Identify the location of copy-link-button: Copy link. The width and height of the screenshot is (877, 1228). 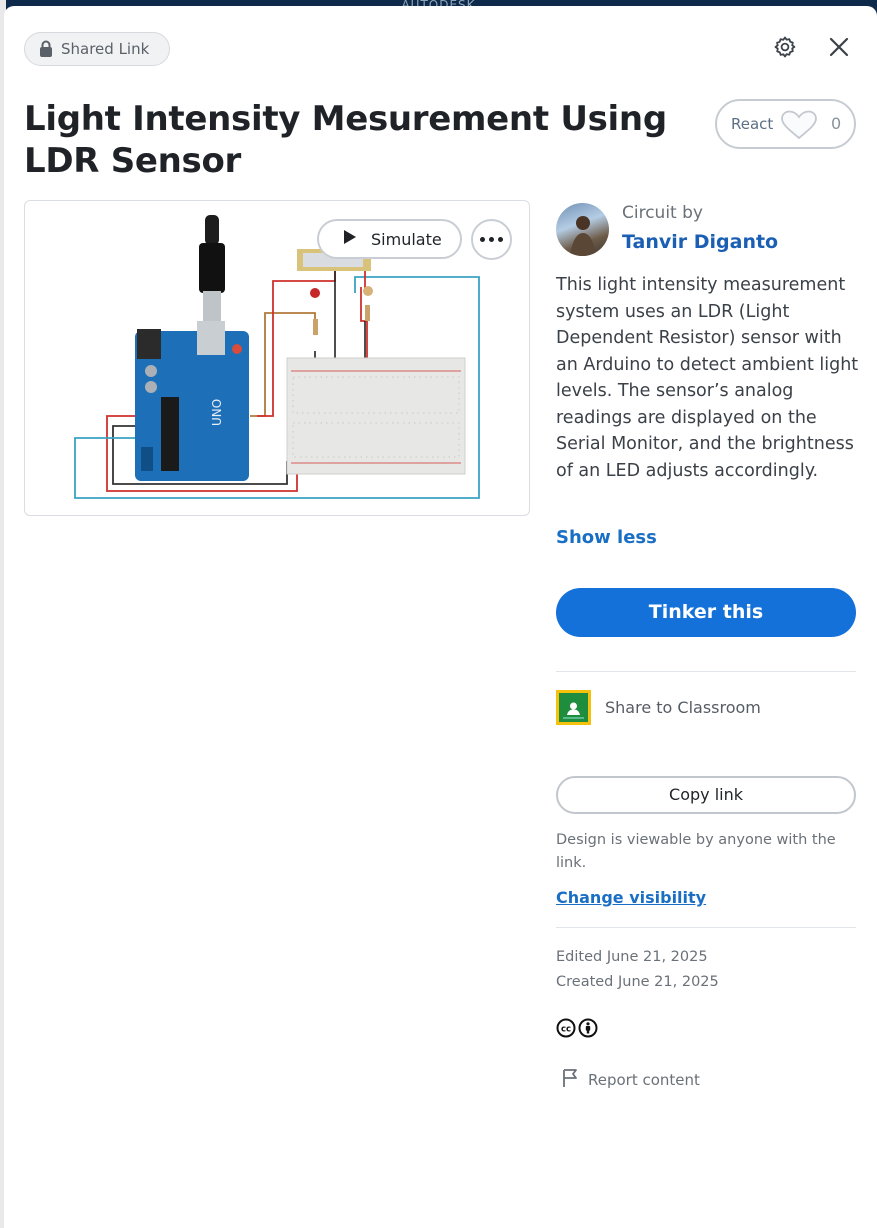
(706, 795).